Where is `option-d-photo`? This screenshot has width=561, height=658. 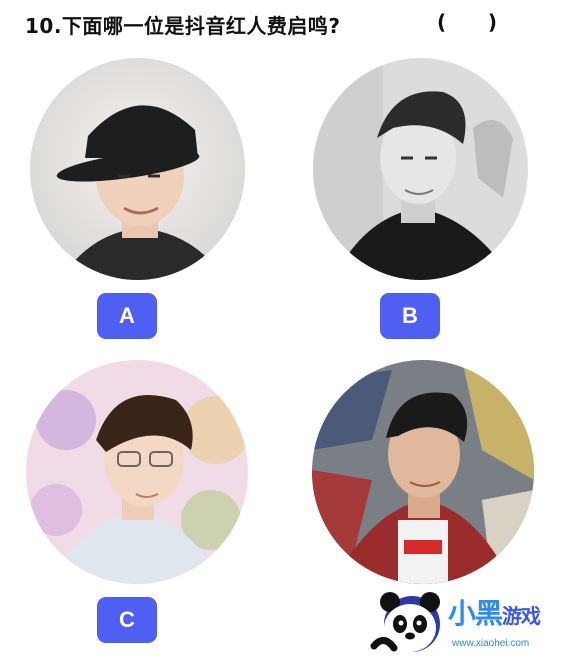 option-d-photo is located at coordinates (423, 472).